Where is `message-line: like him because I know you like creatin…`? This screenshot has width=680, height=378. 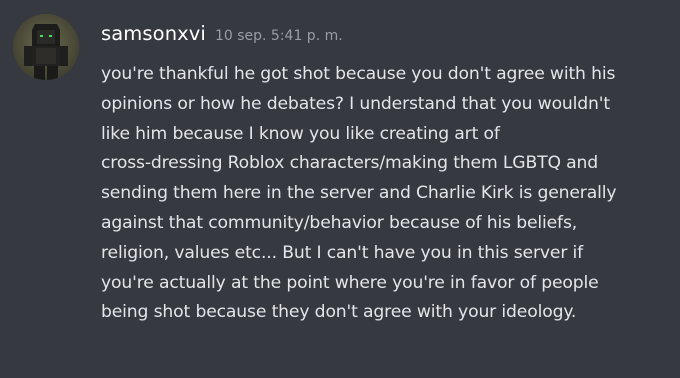 message-line: like him because I know you like creatin… is located at coordinates (300, 133).